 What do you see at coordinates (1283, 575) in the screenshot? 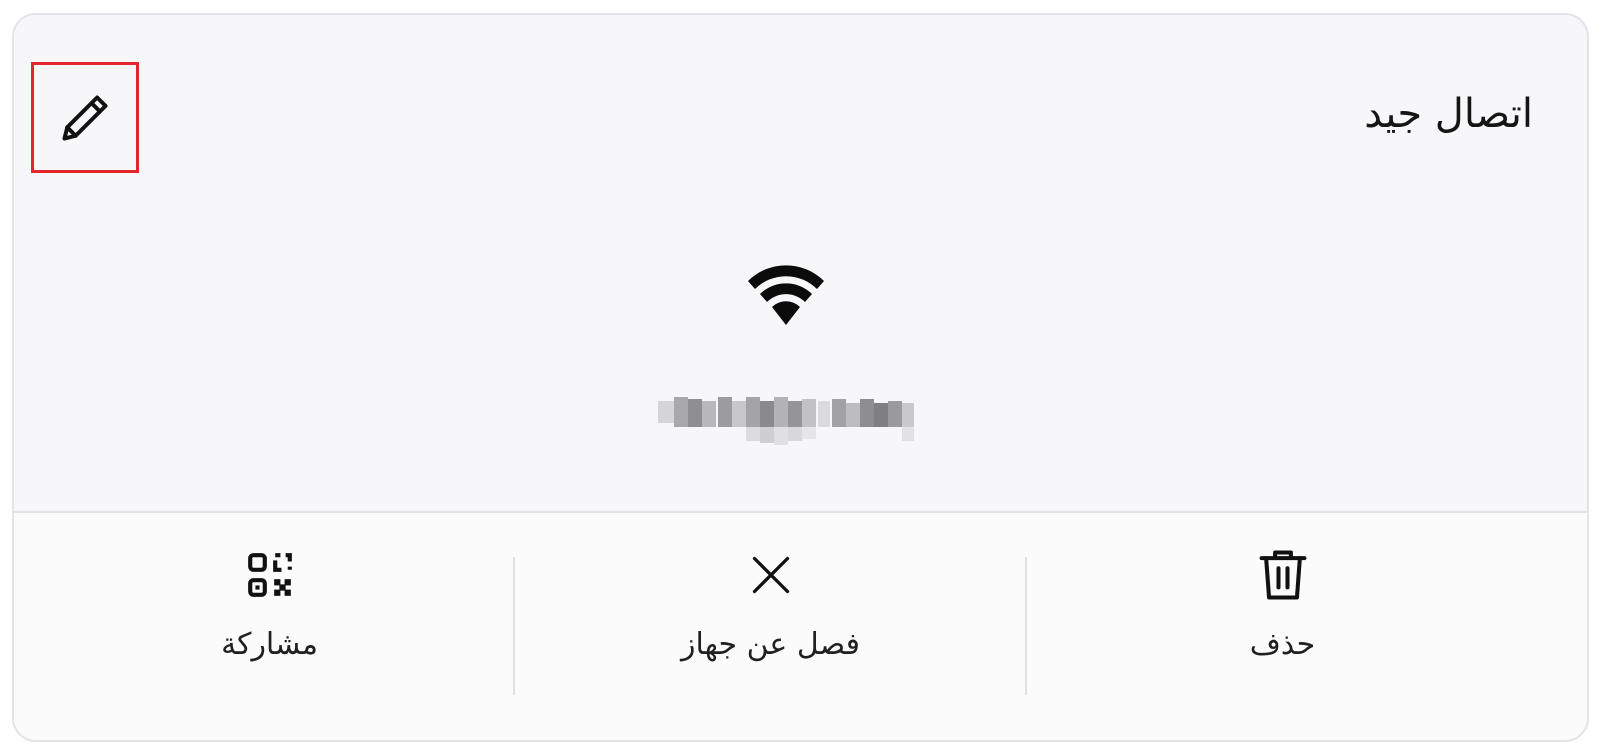
I see `trash-icon` at bounding box center [1283, 575].